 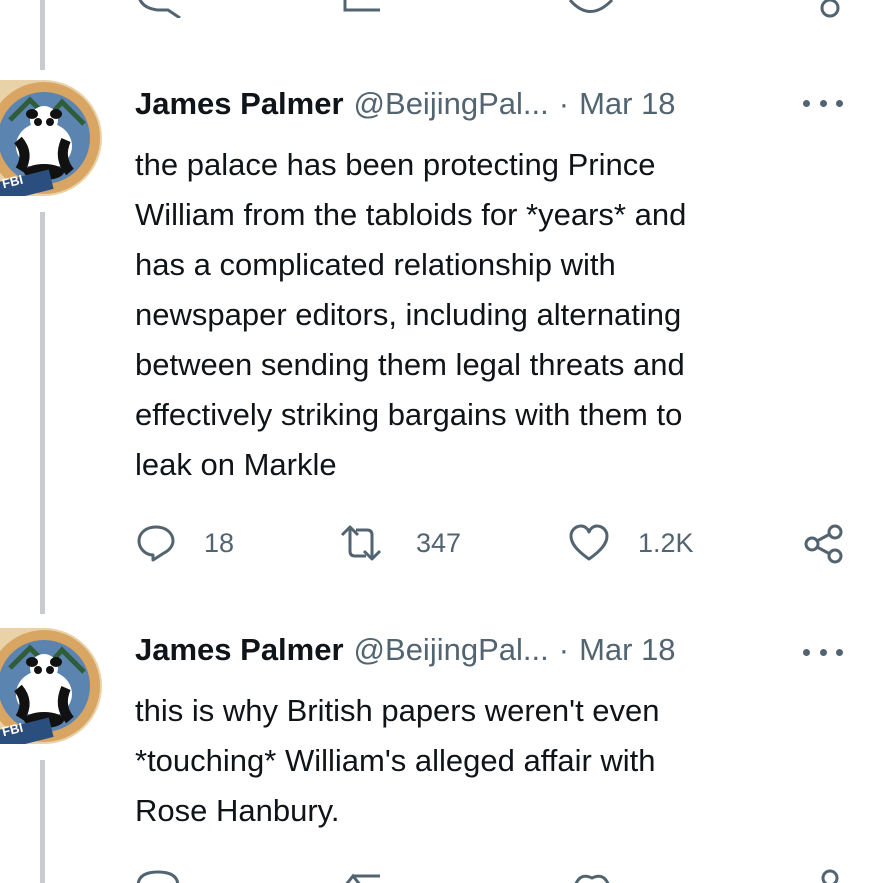 I want to click on tweet-text-line: Rose Hanbury., so click(x=237, y=810).